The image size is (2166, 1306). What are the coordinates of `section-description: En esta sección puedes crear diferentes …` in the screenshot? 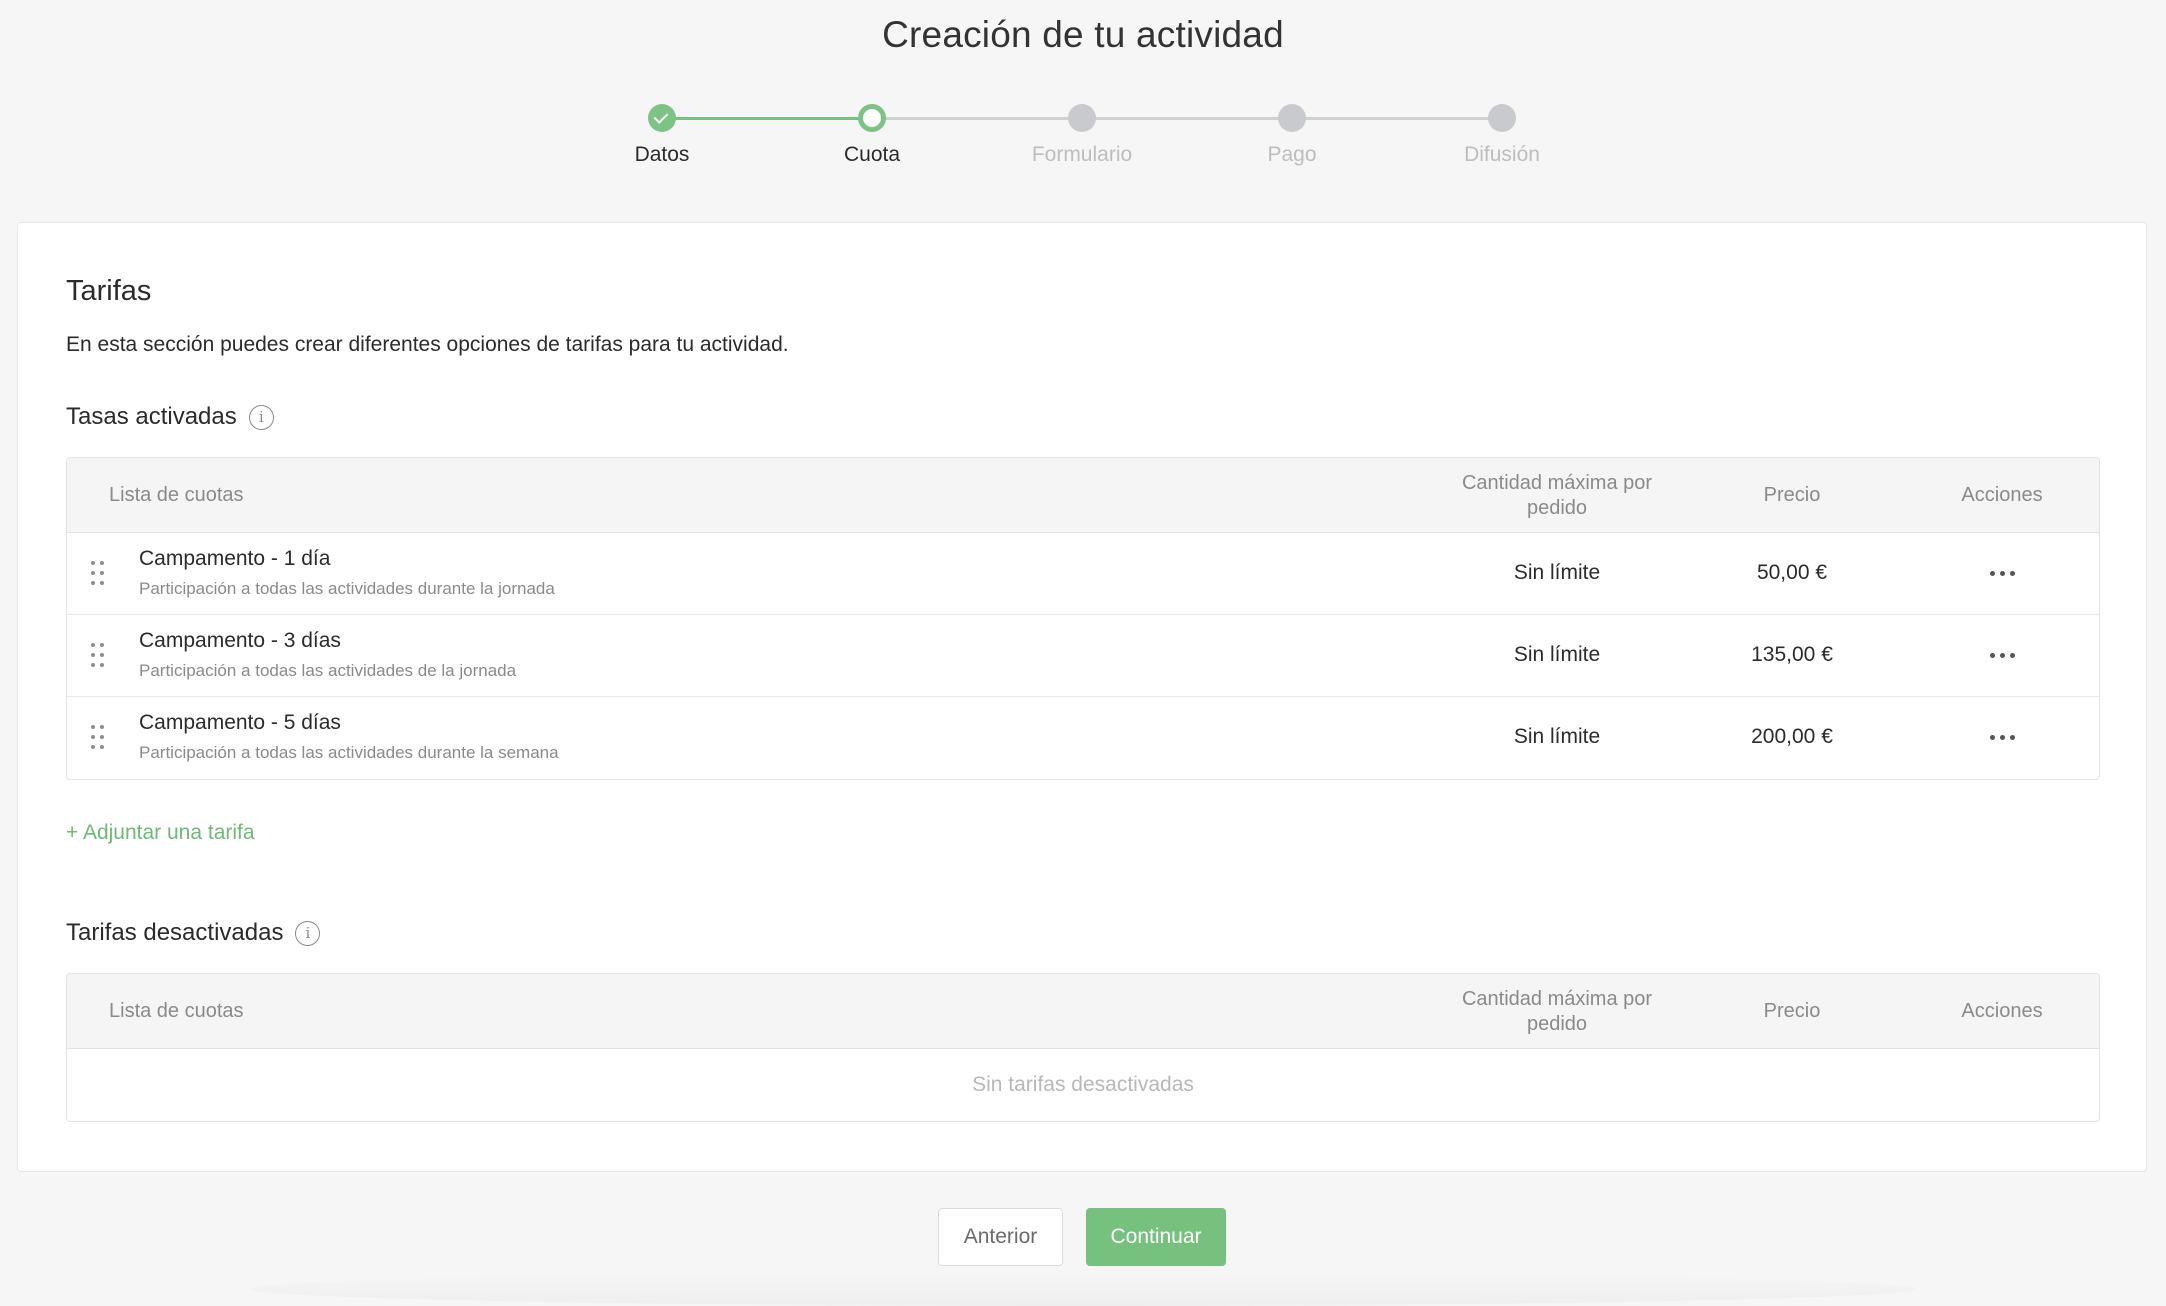 It's located at (427, 344).